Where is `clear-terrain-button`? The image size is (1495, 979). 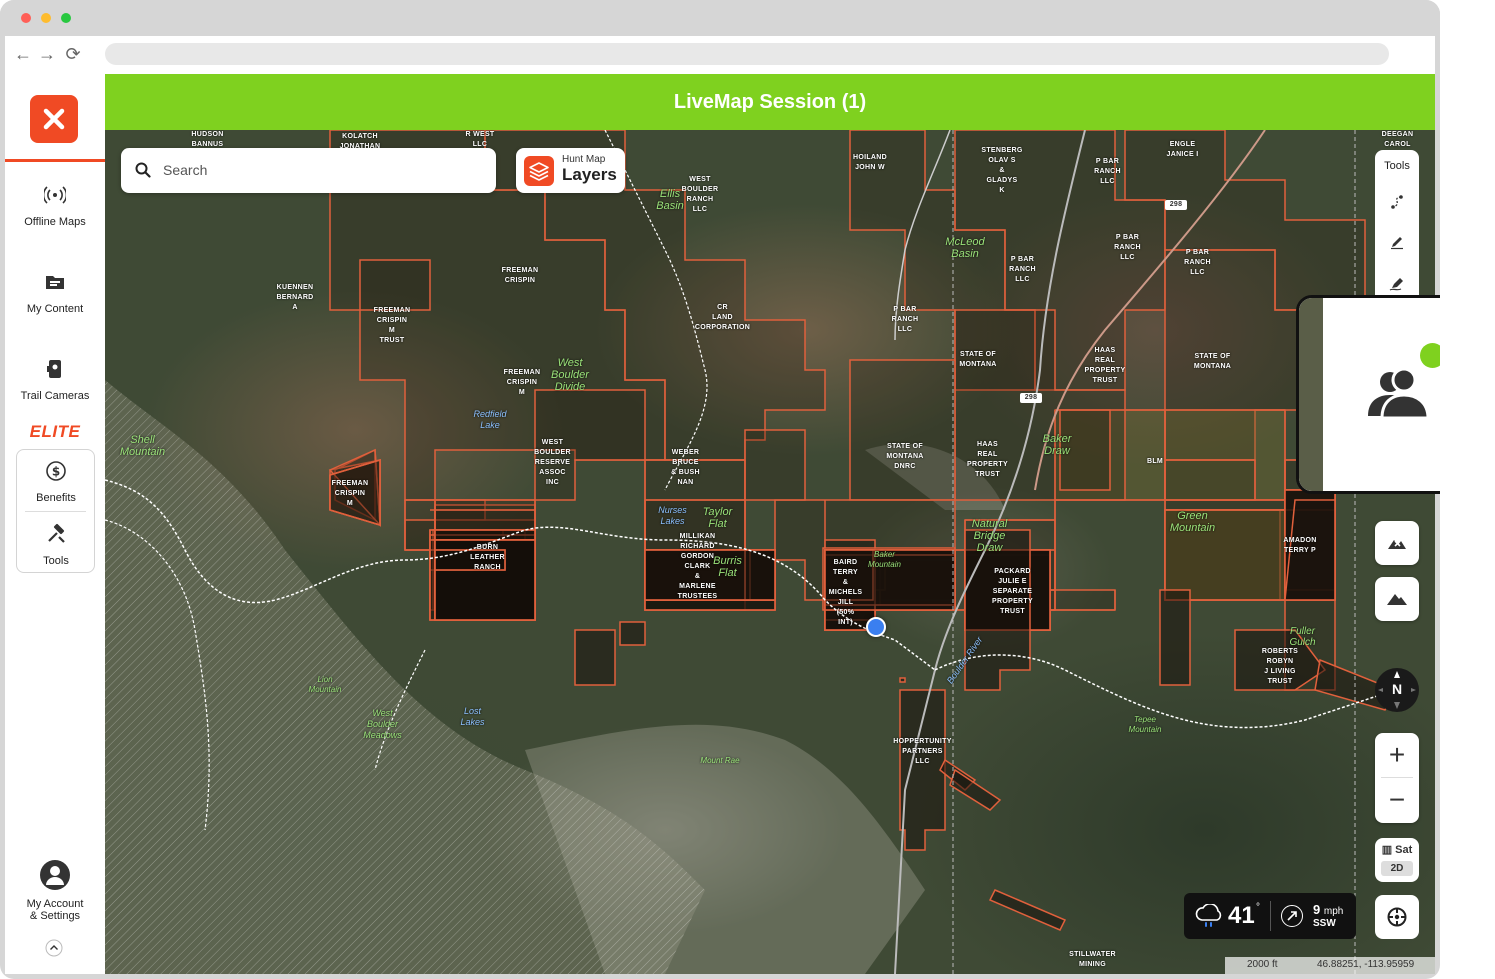 clear-terrain-button is located at coordinates (1397, 543).